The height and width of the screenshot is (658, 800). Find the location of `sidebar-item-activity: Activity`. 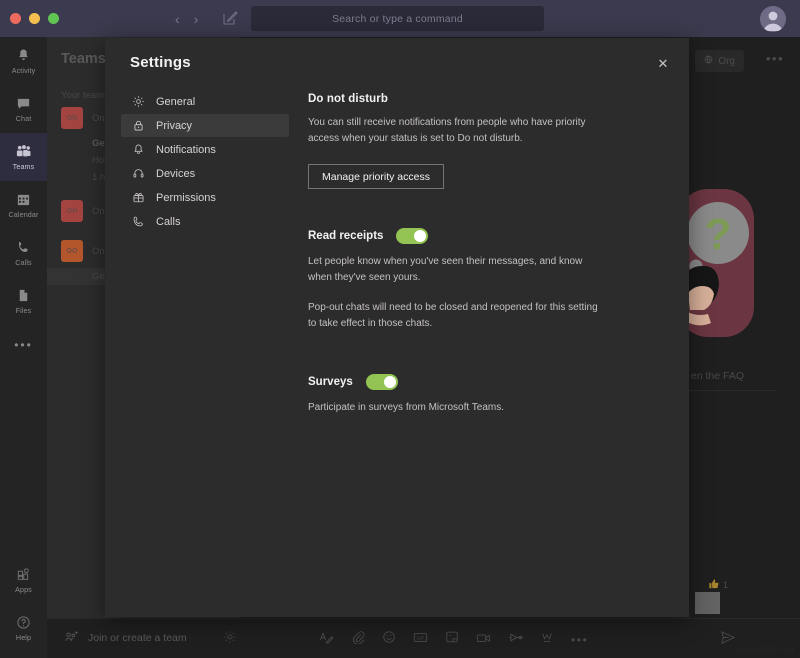

sidebar-item-activity: Activity is located at coordinates (23, 61).